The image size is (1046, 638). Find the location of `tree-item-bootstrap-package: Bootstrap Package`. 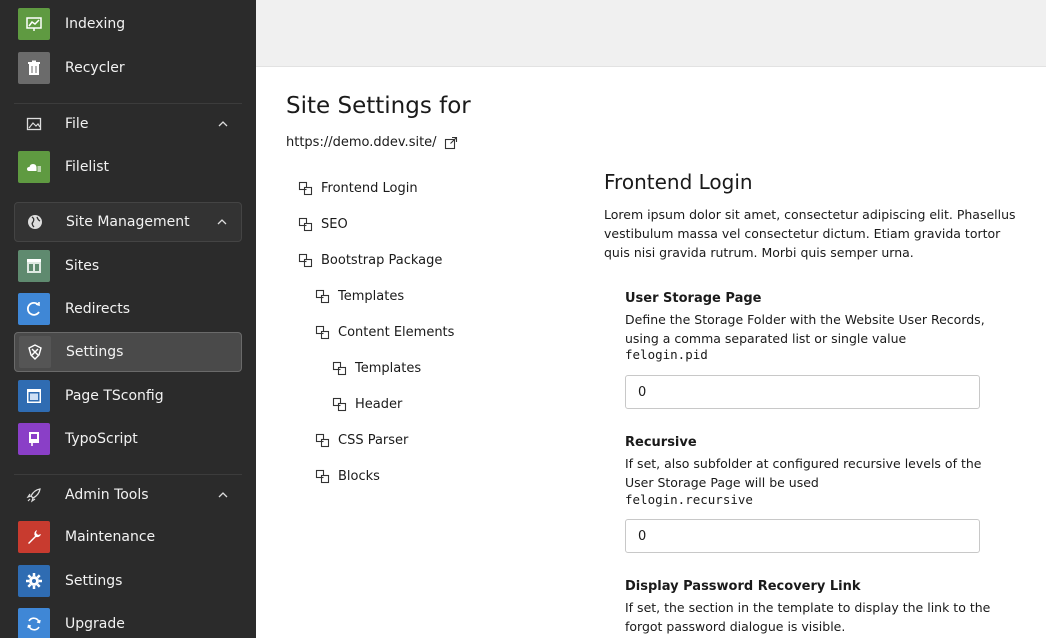

tree-item-bootstrap-package: Bootstrap Package is located at coordinates (370, 260).